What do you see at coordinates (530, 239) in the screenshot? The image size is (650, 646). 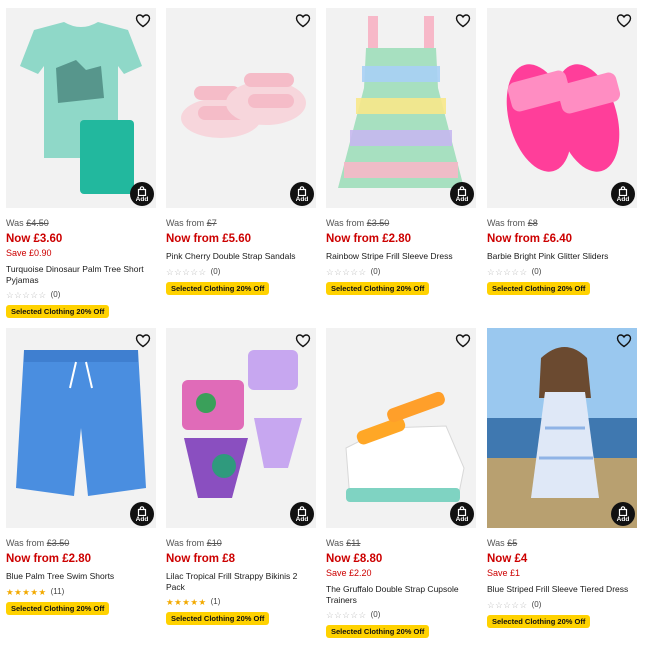 I see `now-price: Now from £6.40` at bounding box center [530, 239].